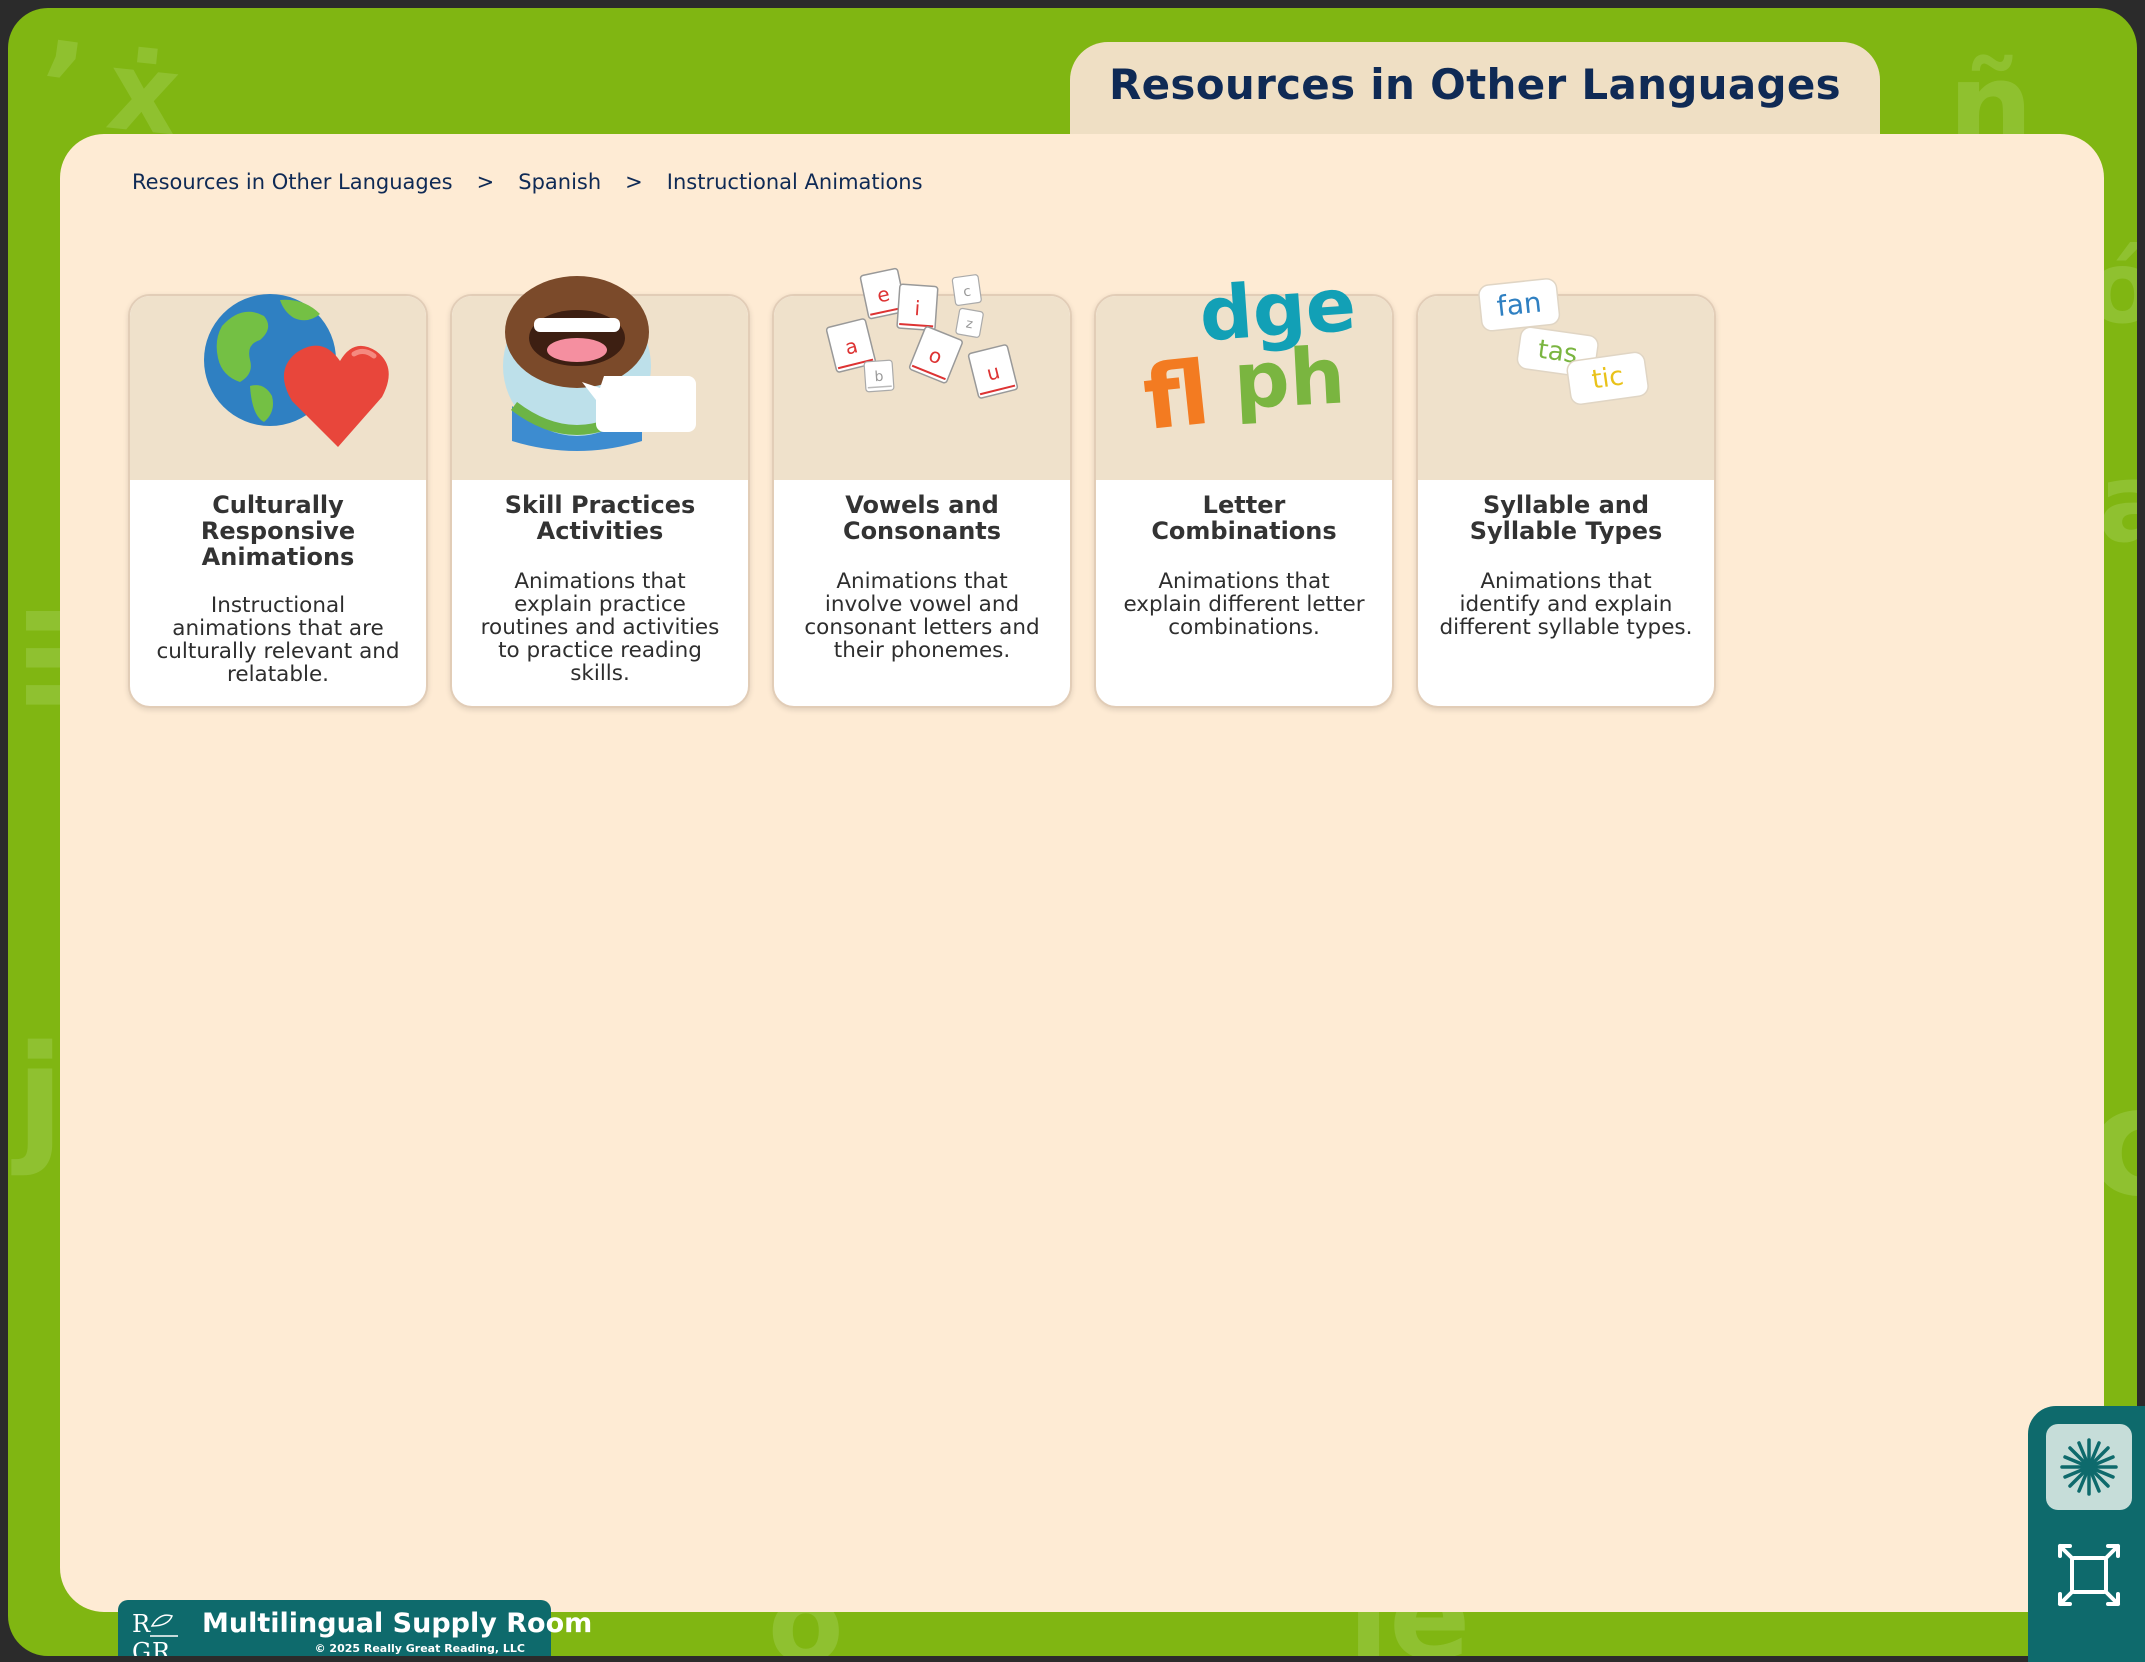  What do you see at coordinates (1608, 378) in the screenshot?
I see `svg-text: tic` at bounding box center [1608, 378].